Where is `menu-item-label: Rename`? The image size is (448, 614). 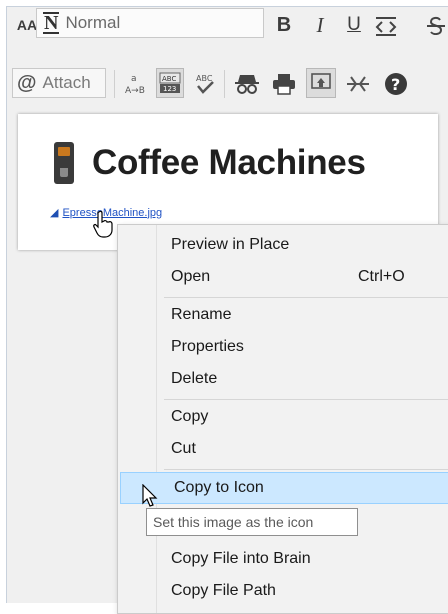
menu-item-label: Rename is located at coordinates (201, 314).